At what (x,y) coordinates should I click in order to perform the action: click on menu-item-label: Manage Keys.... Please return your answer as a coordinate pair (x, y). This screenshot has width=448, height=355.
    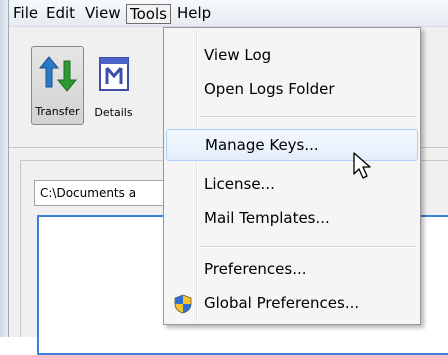
    Looking at the image, I should click on (262, 145).